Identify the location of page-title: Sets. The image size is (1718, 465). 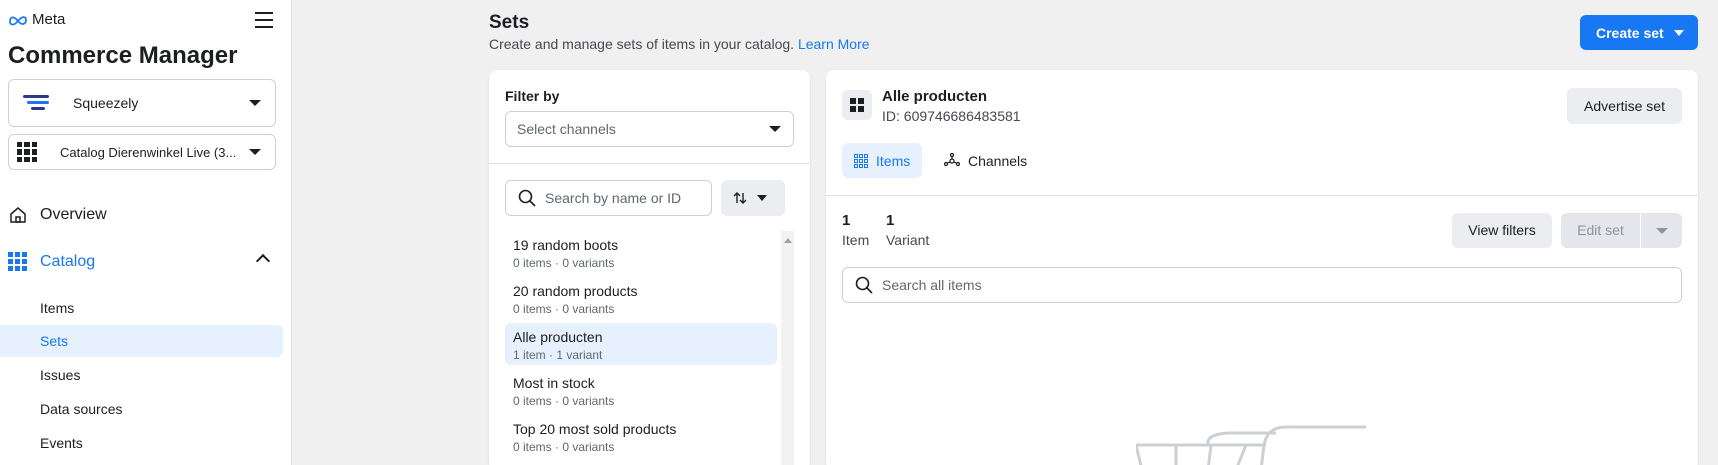
(509, 22).